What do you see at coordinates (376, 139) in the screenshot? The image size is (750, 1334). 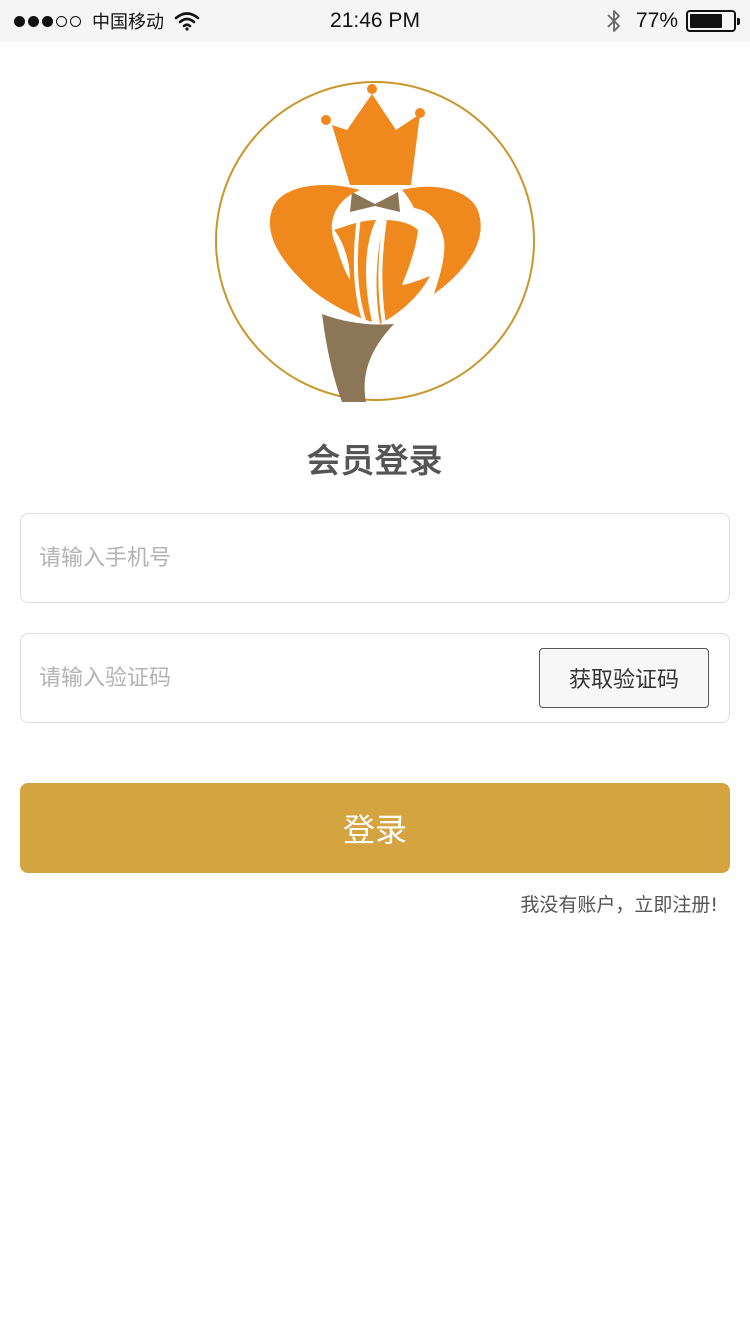 I see `crown-icon` at bounding box center [376, 139].